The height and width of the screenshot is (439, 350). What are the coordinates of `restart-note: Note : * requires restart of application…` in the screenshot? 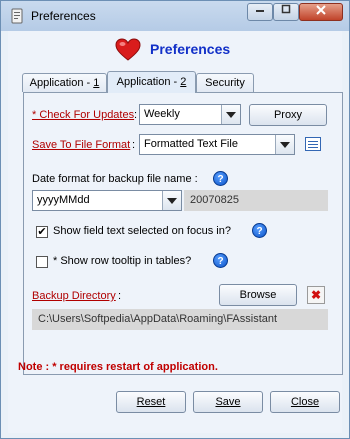 It's located at (118, 367).